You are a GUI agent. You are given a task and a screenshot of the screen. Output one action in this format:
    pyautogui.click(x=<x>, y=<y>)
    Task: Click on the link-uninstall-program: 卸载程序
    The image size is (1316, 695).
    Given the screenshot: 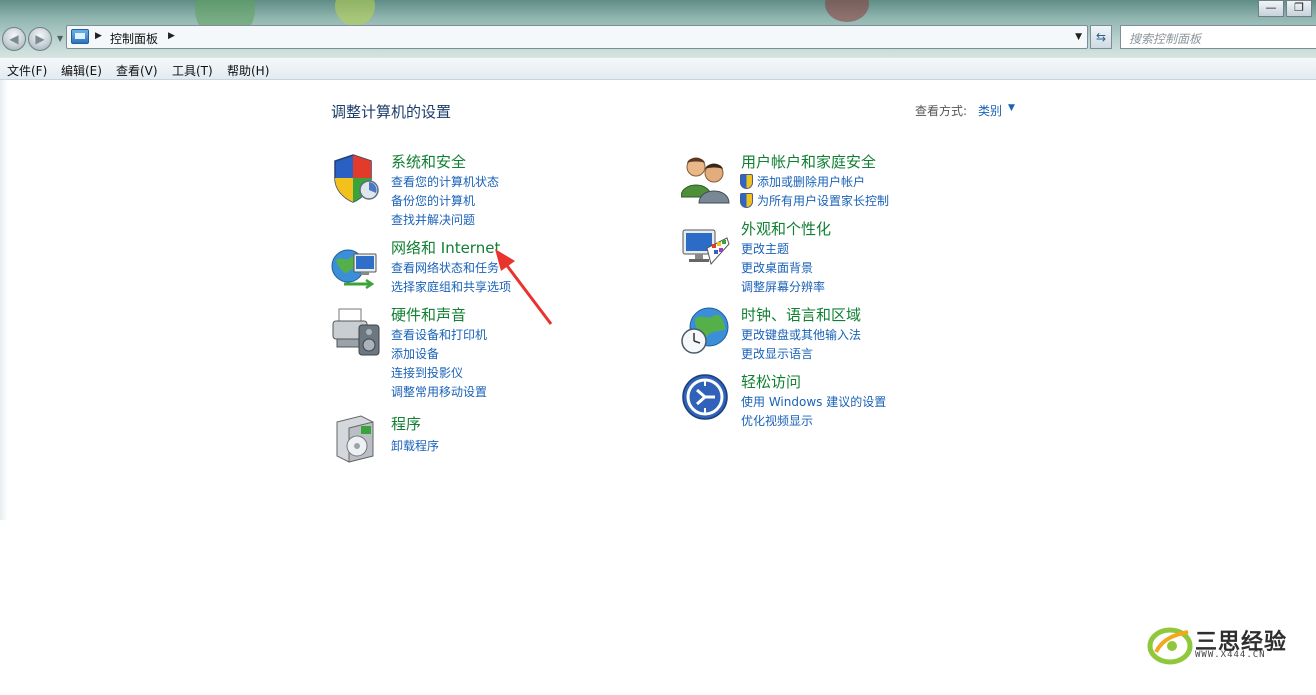 What is the action you would take?
    pyautogui.click(x=415, y=445)
    